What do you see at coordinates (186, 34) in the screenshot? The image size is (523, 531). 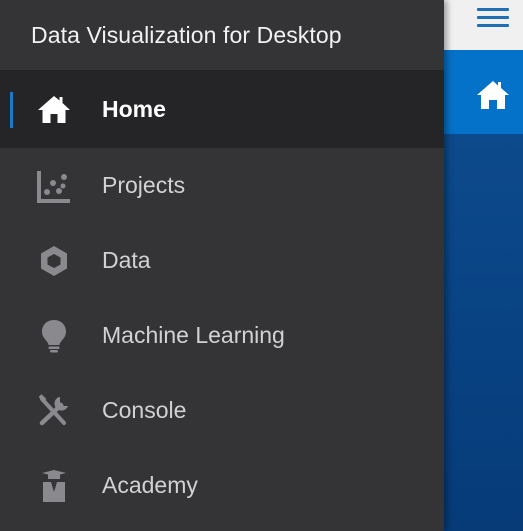 I see `app-title: Data Visualization for Desktop` at bounding box center [186, 34].